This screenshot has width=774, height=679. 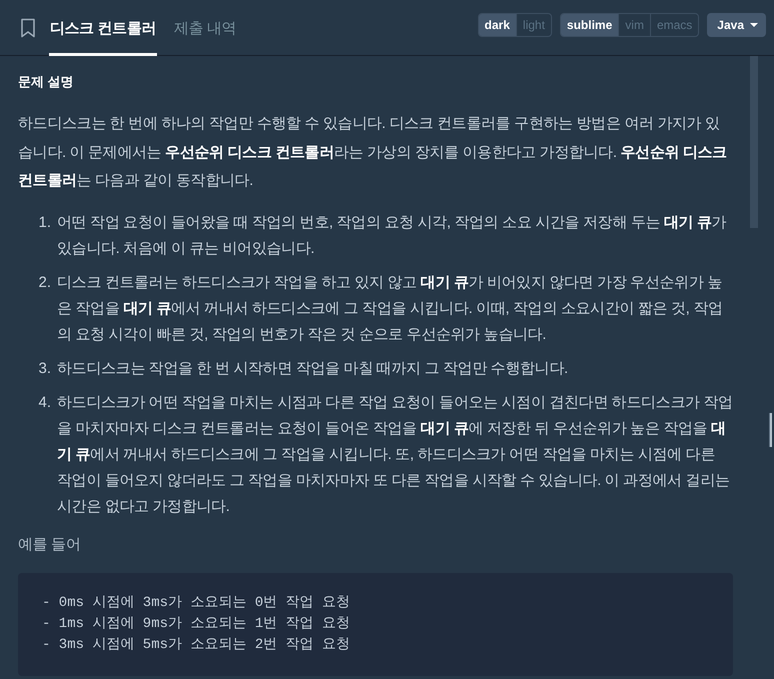 I want to click on keymap-option: sublime, so click(x=589, y=25).